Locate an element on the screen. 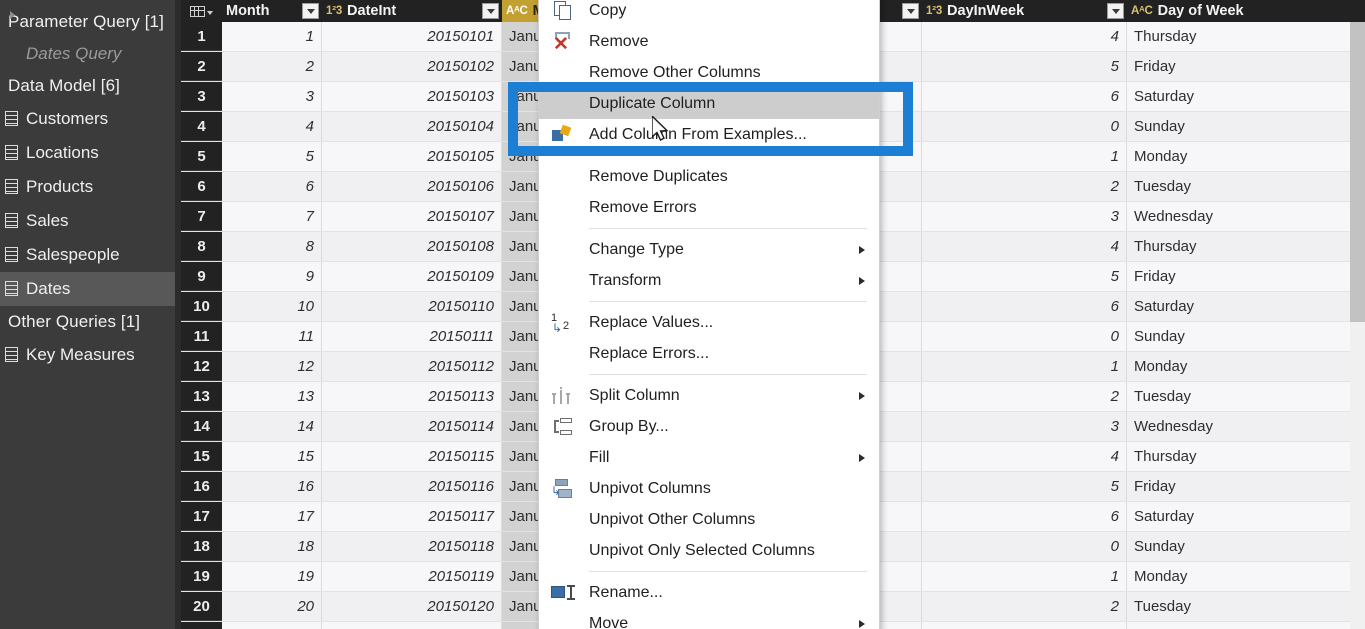 This screenshot has width=1365, height=629. sidebar-item-salespeople: Salespeople is located at coordinates (87, 255).